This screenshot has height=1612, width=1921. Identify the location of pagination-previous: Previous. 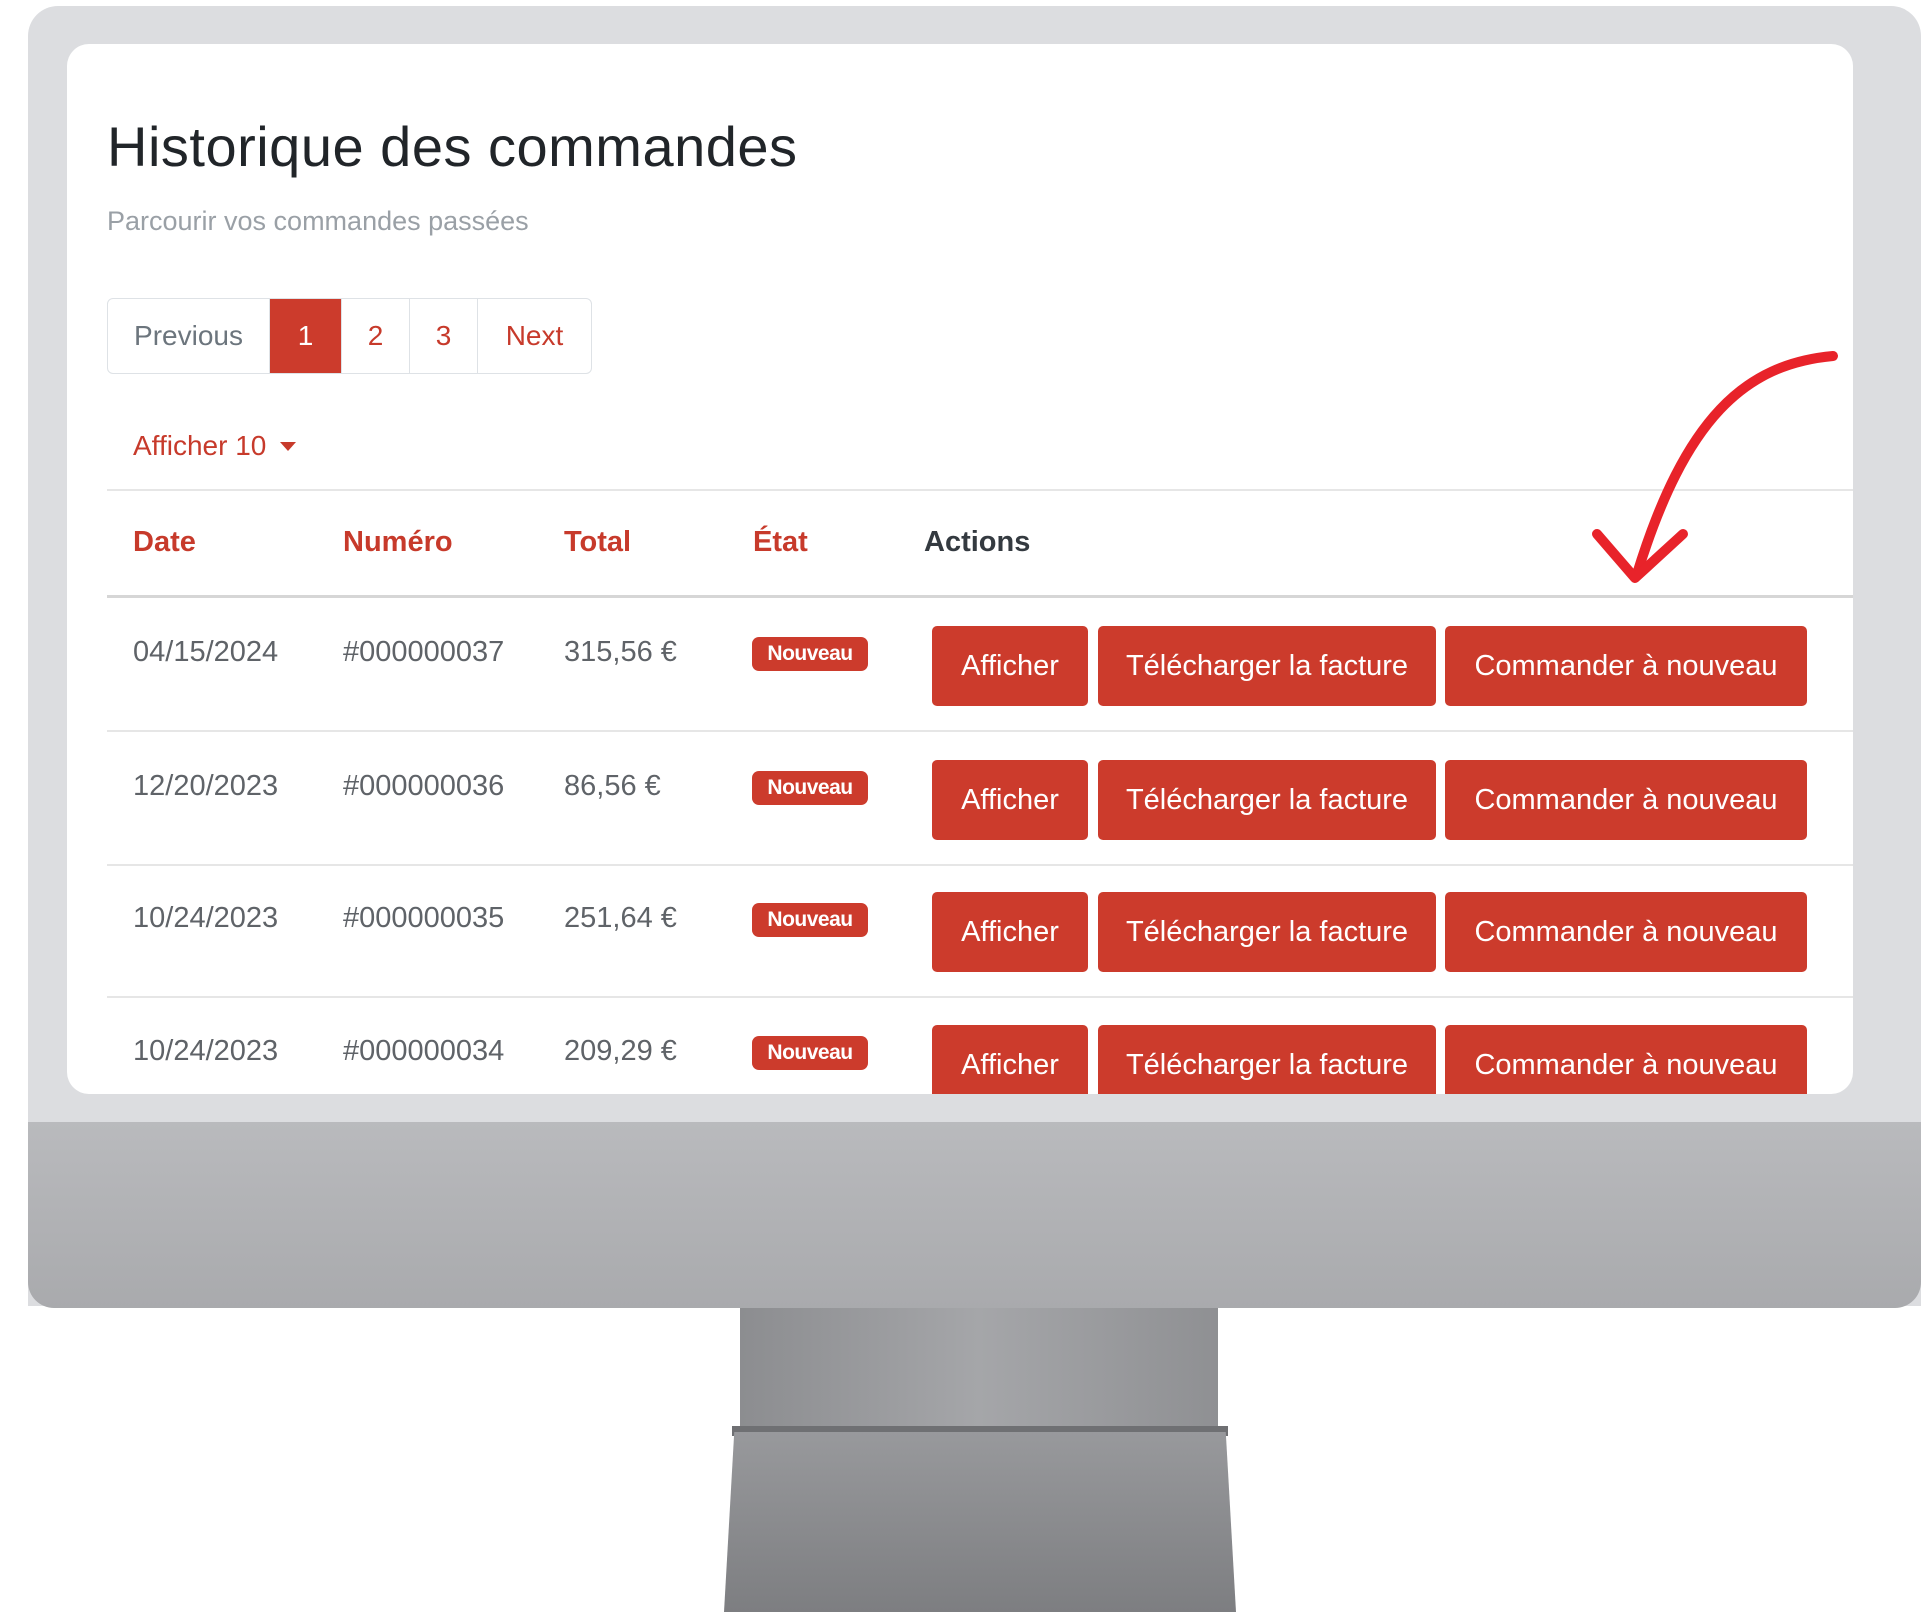
(189, 336).